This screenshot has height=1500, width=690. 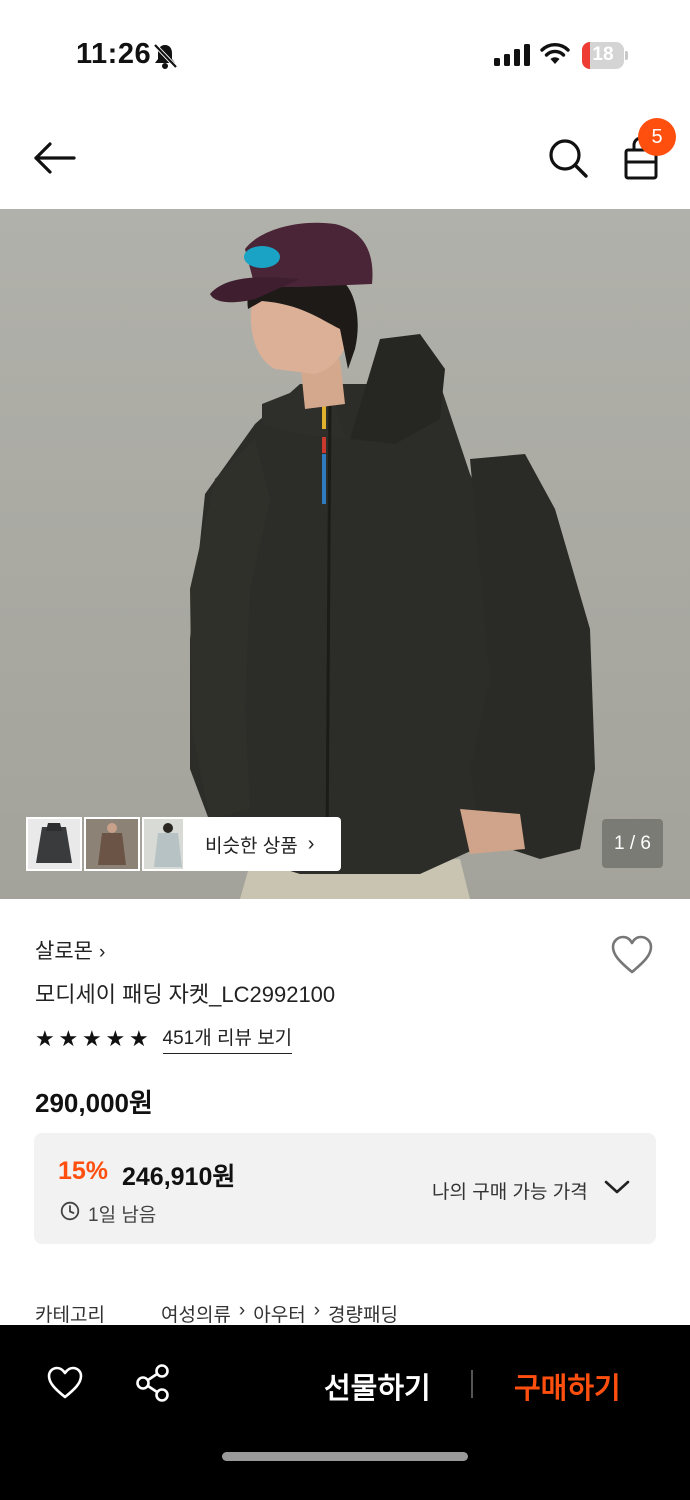 What do you see at coordinates (345, 55) in the screenshot?
I see `status-bar: 11:26 18` at bounding box center [345, 55].